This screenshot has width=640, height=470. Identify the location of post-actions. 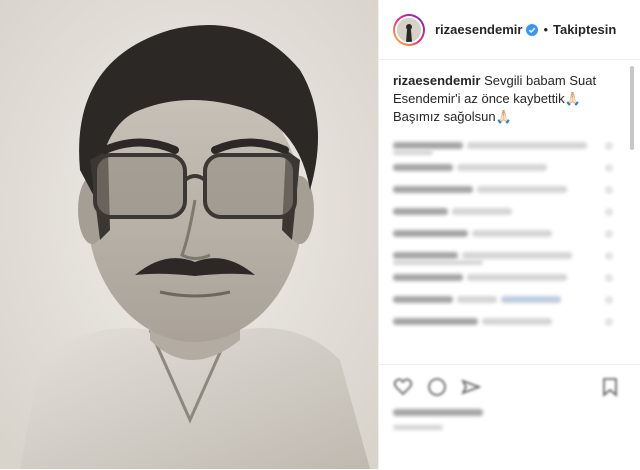
(509, 417).